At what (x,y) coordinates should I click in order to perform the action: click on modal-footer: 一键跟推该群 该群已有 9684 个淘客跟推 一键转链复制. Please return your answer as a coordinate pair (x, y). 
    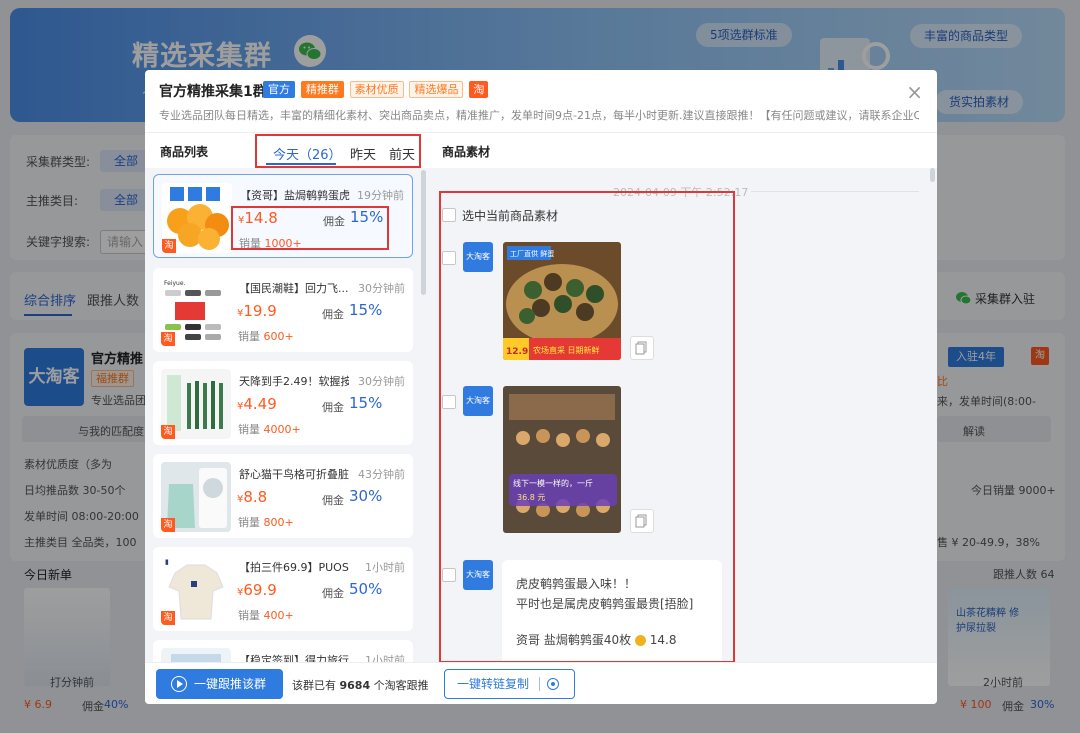
    Looking at the image, I should click on (541, 683).